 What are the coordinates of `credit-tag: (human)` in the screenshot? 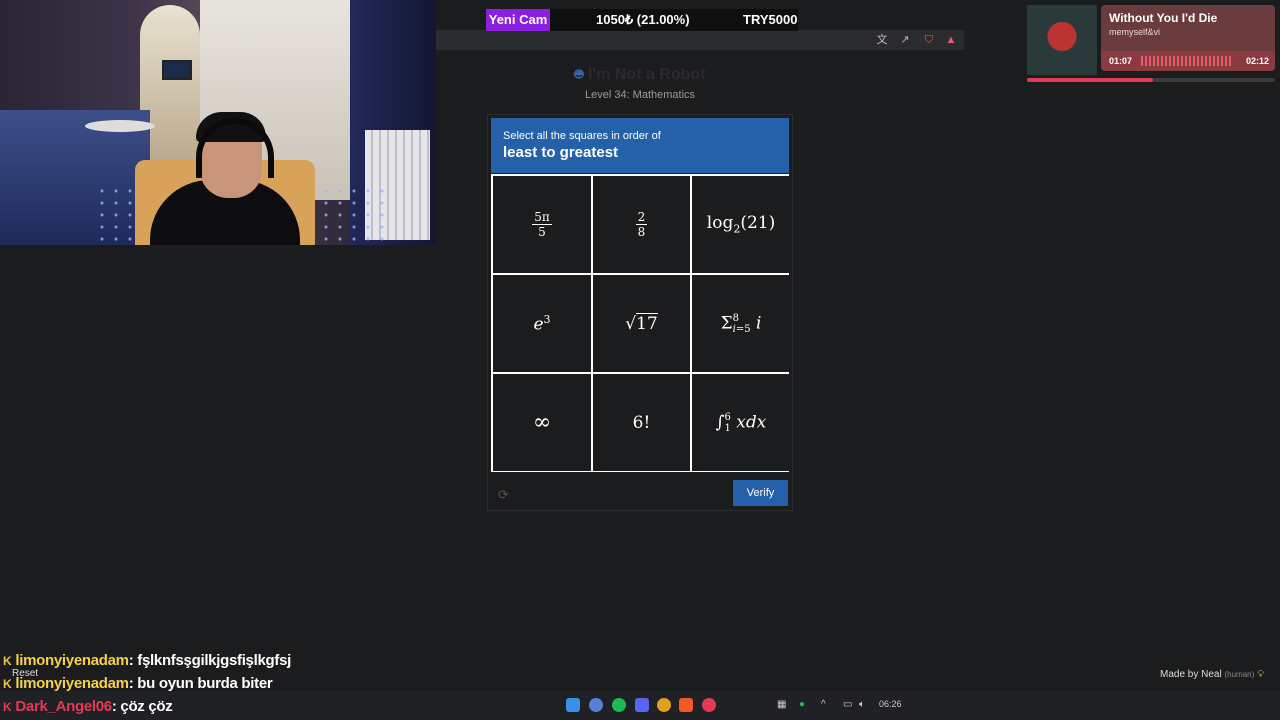 It's located at (1239, 674).